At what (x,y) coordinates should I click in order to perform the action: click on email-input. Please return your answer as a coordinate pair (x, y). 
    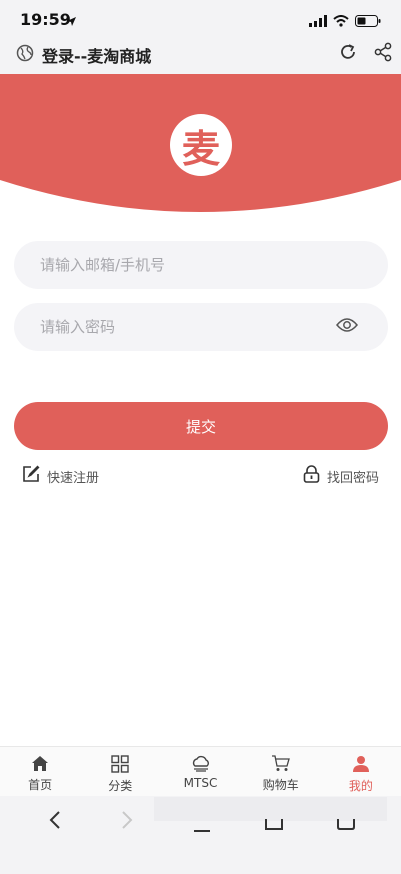
    Looking at the image, I should click on (201, 265).